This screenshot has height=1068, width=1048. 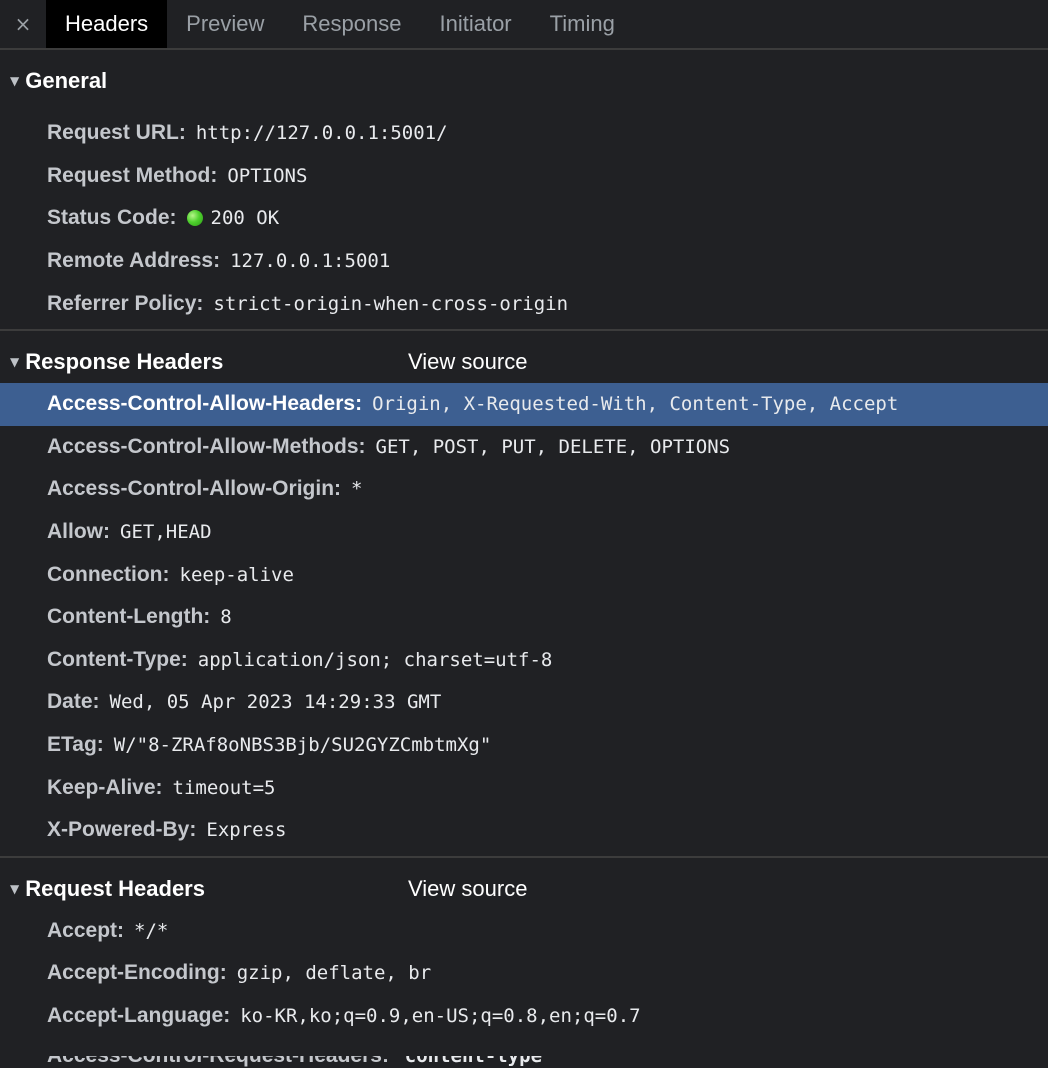 What do you see at coordinates (375, 659) in the screenshot?
I see `header-value: application/json; charset=utf-8` at bounding box center [375, 659].